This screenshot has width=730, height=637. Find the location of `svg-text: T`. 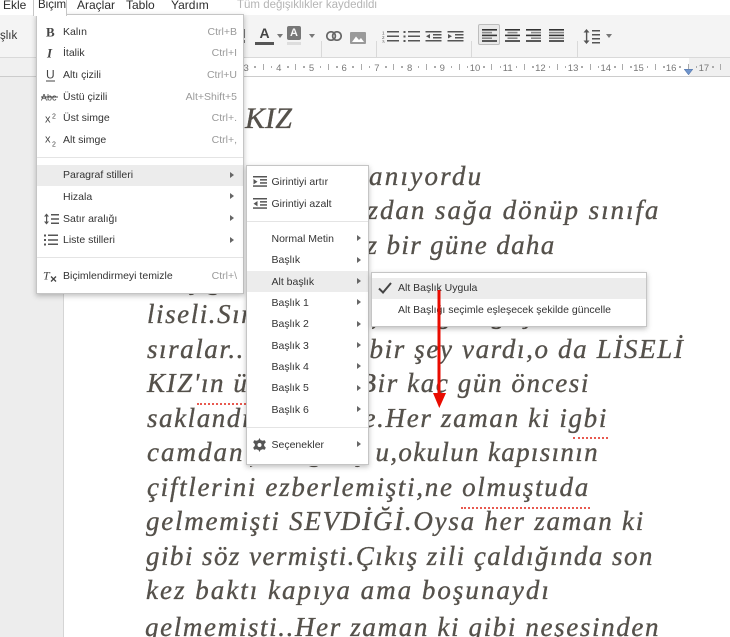

svg-text: T is located at coordinates (47, 275).